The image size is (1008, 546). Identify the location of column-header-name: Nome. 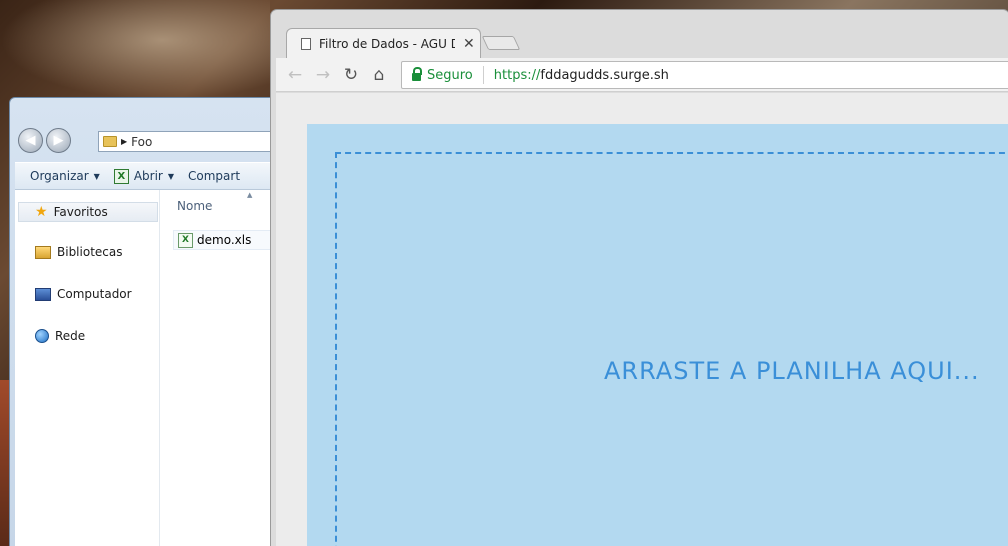
(194, 206).